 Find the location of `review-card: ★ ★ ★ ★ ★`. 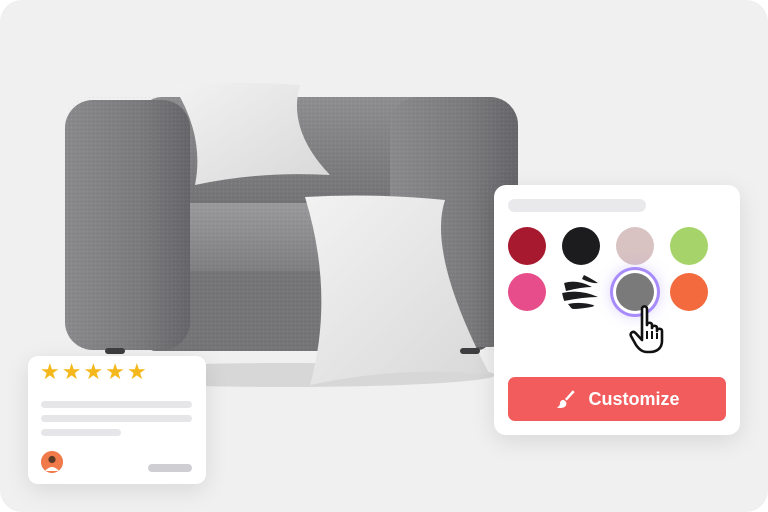

review-card: ★ ★ ★ ★ ★ is located at coordinates (117, 420).